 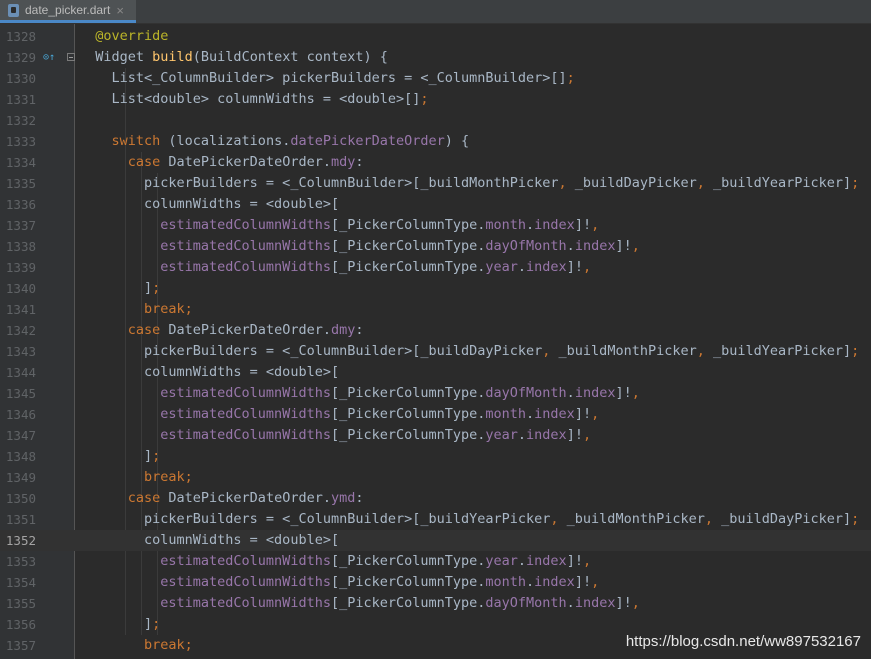 What do you see at coordinates (782, 183) in the screenshot?
I see `code-token: _buildYearPicker]` at bounding box center [782, 183].